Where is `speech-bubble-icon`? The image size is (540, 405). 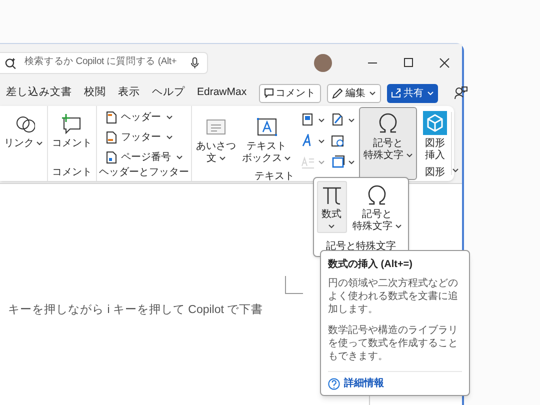 speech-bubble-icon is located at coordinates (269, 93).